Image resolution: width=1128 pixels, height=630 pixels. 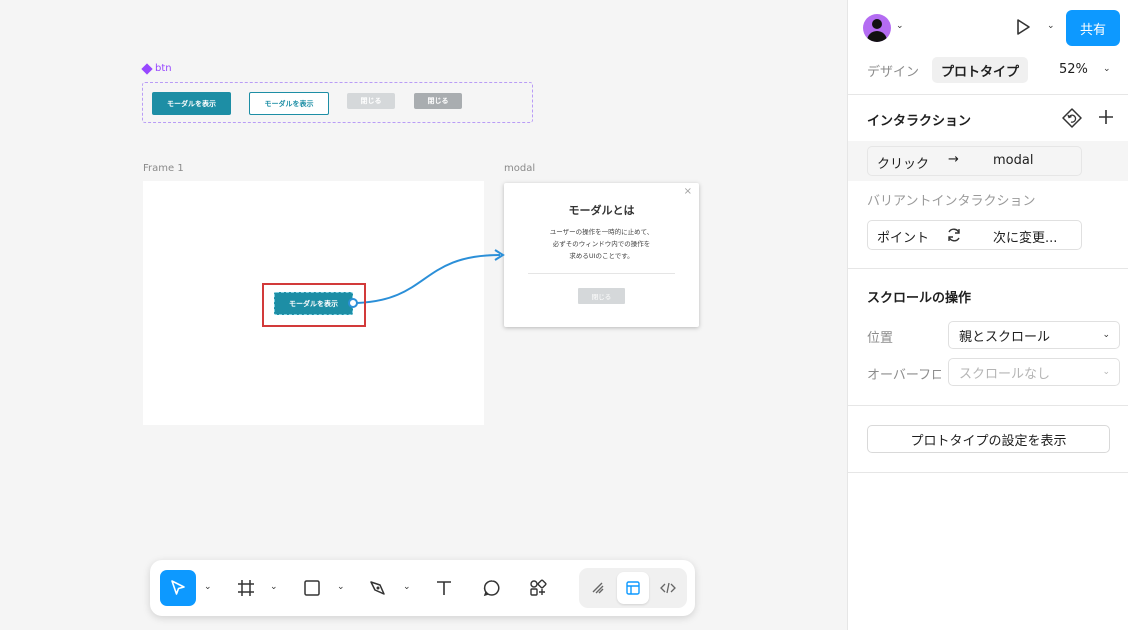 What do you see at coordinates (1093, 28) in the screenshot?
I see `share-button: 共有` at bounding box center [1093, 28].